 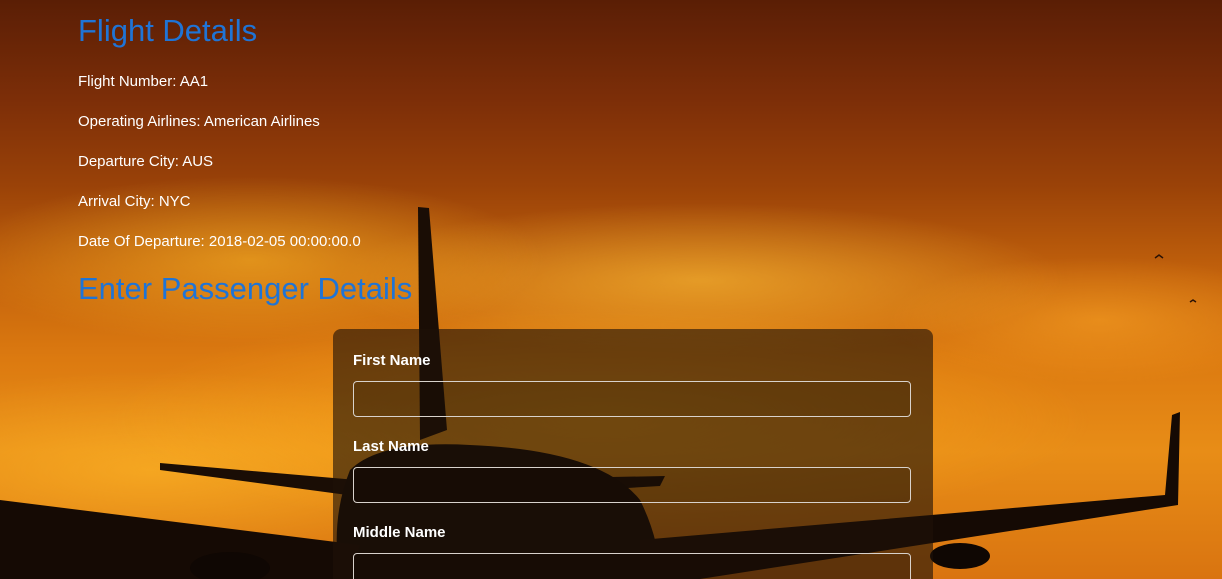 What do you see at coordinates (146, 161) in the screenshot?
I see `departure-city-text: Departure City: AUS` at bounding box center [146, 161].